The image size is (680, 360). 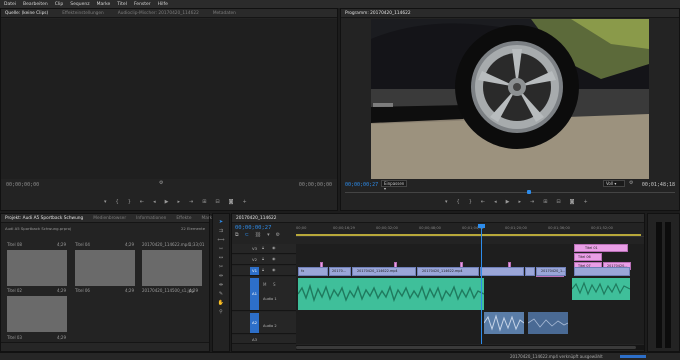 I want to click on title-clip: Titel 01, so click(x=601, y=248).